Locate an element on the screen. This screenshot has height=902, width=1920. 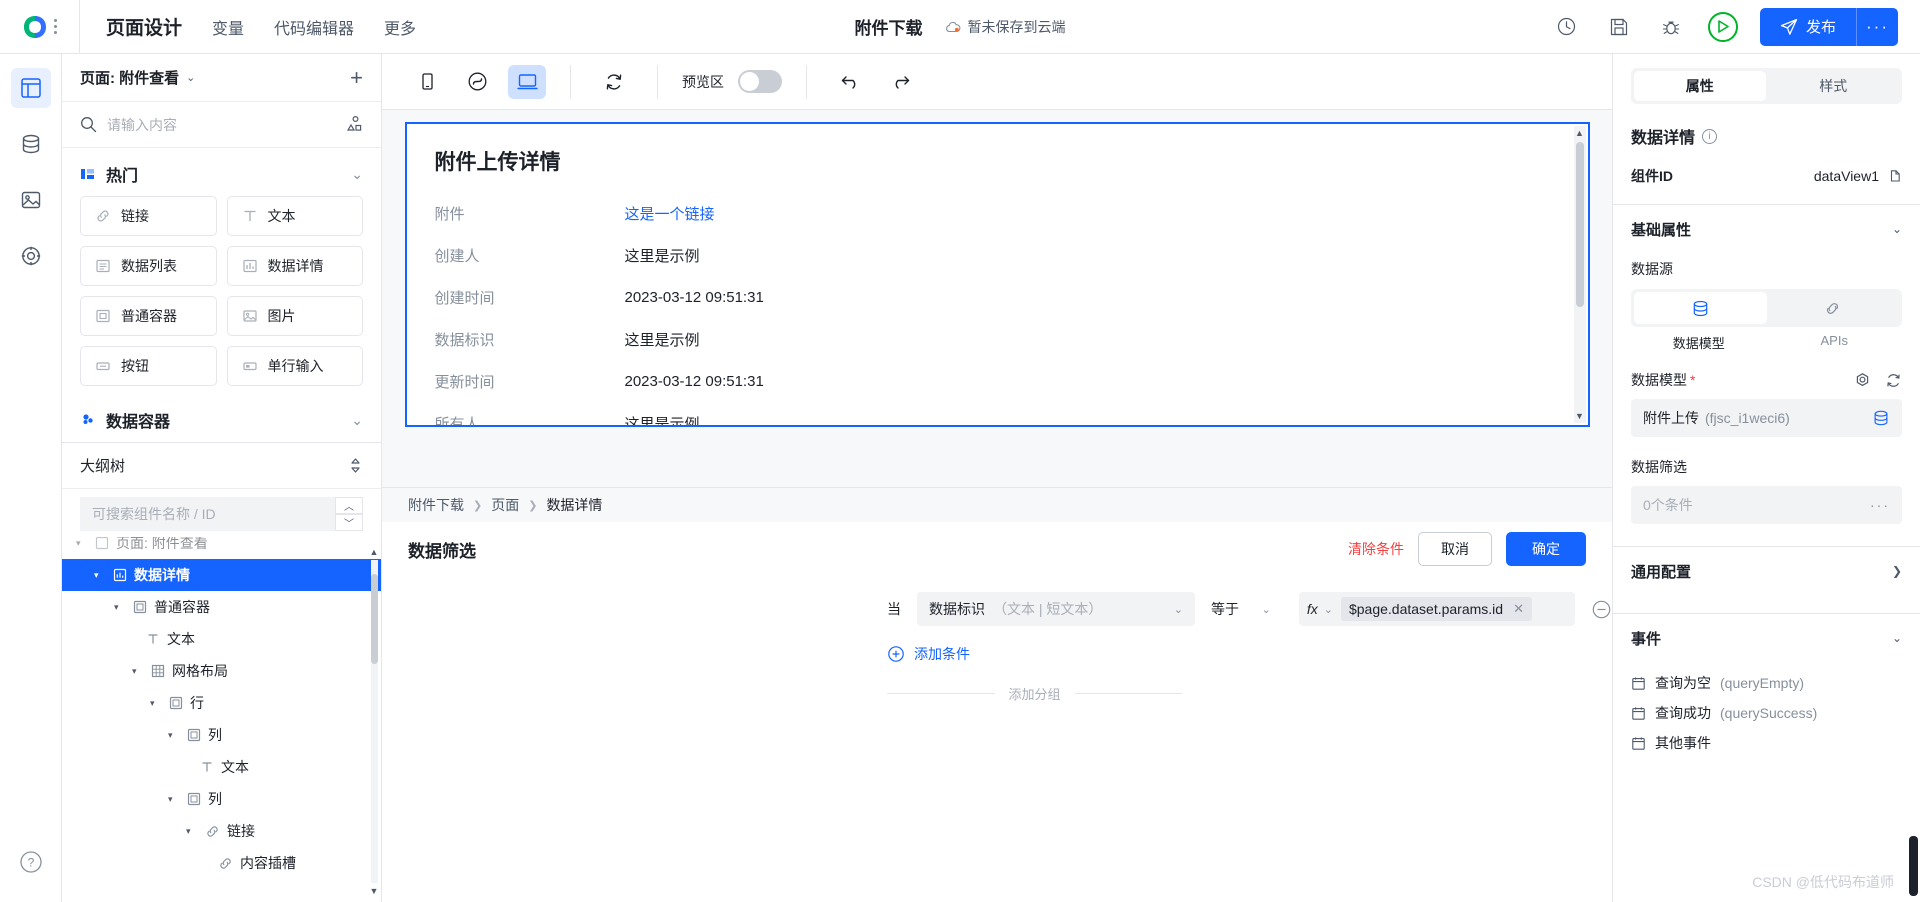
scrollbar-thumb is located at coordinates (1579, 224).